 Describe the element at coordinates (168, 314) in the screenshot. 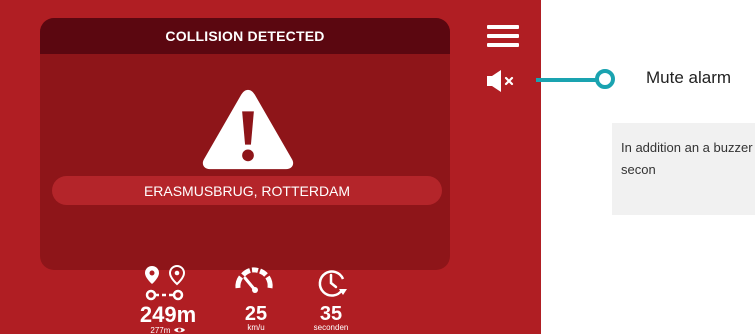

I see `distance-value: 249m` at that location.